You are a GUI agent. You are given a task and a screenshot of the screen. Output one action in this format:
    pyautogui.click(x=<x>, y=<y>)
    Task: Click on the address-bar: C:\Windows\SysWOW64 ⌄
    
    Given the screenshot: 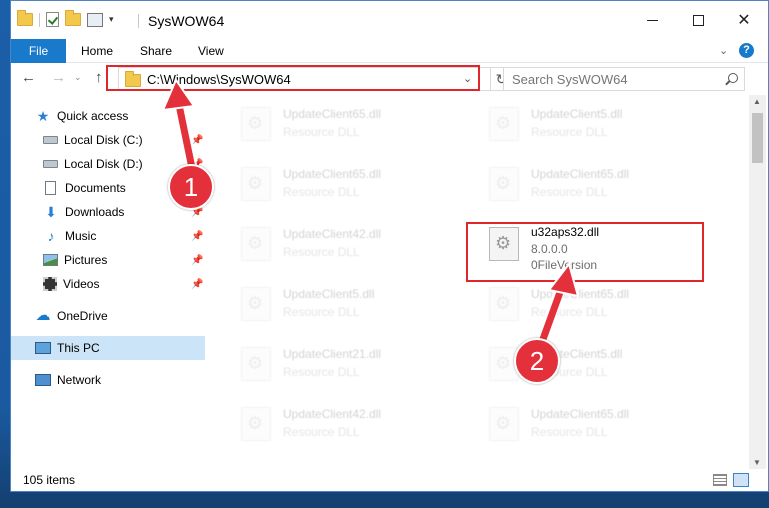 What is the action you would take?
    pyautogui.click(x=304, y=79)
    